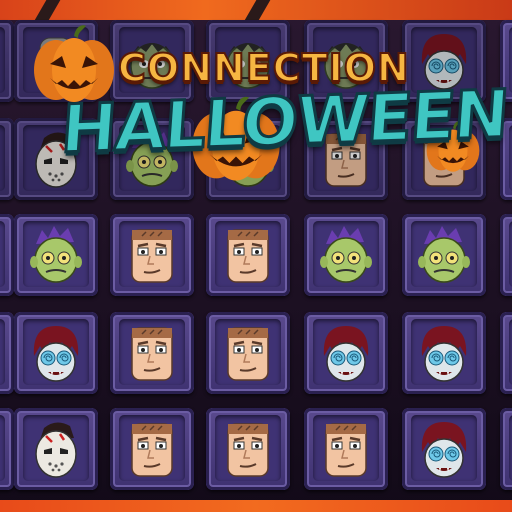 Image resolution: width=512 pixels, height=512 pixels. I want to click on board-tile-pumpkin, so click(56, 61).